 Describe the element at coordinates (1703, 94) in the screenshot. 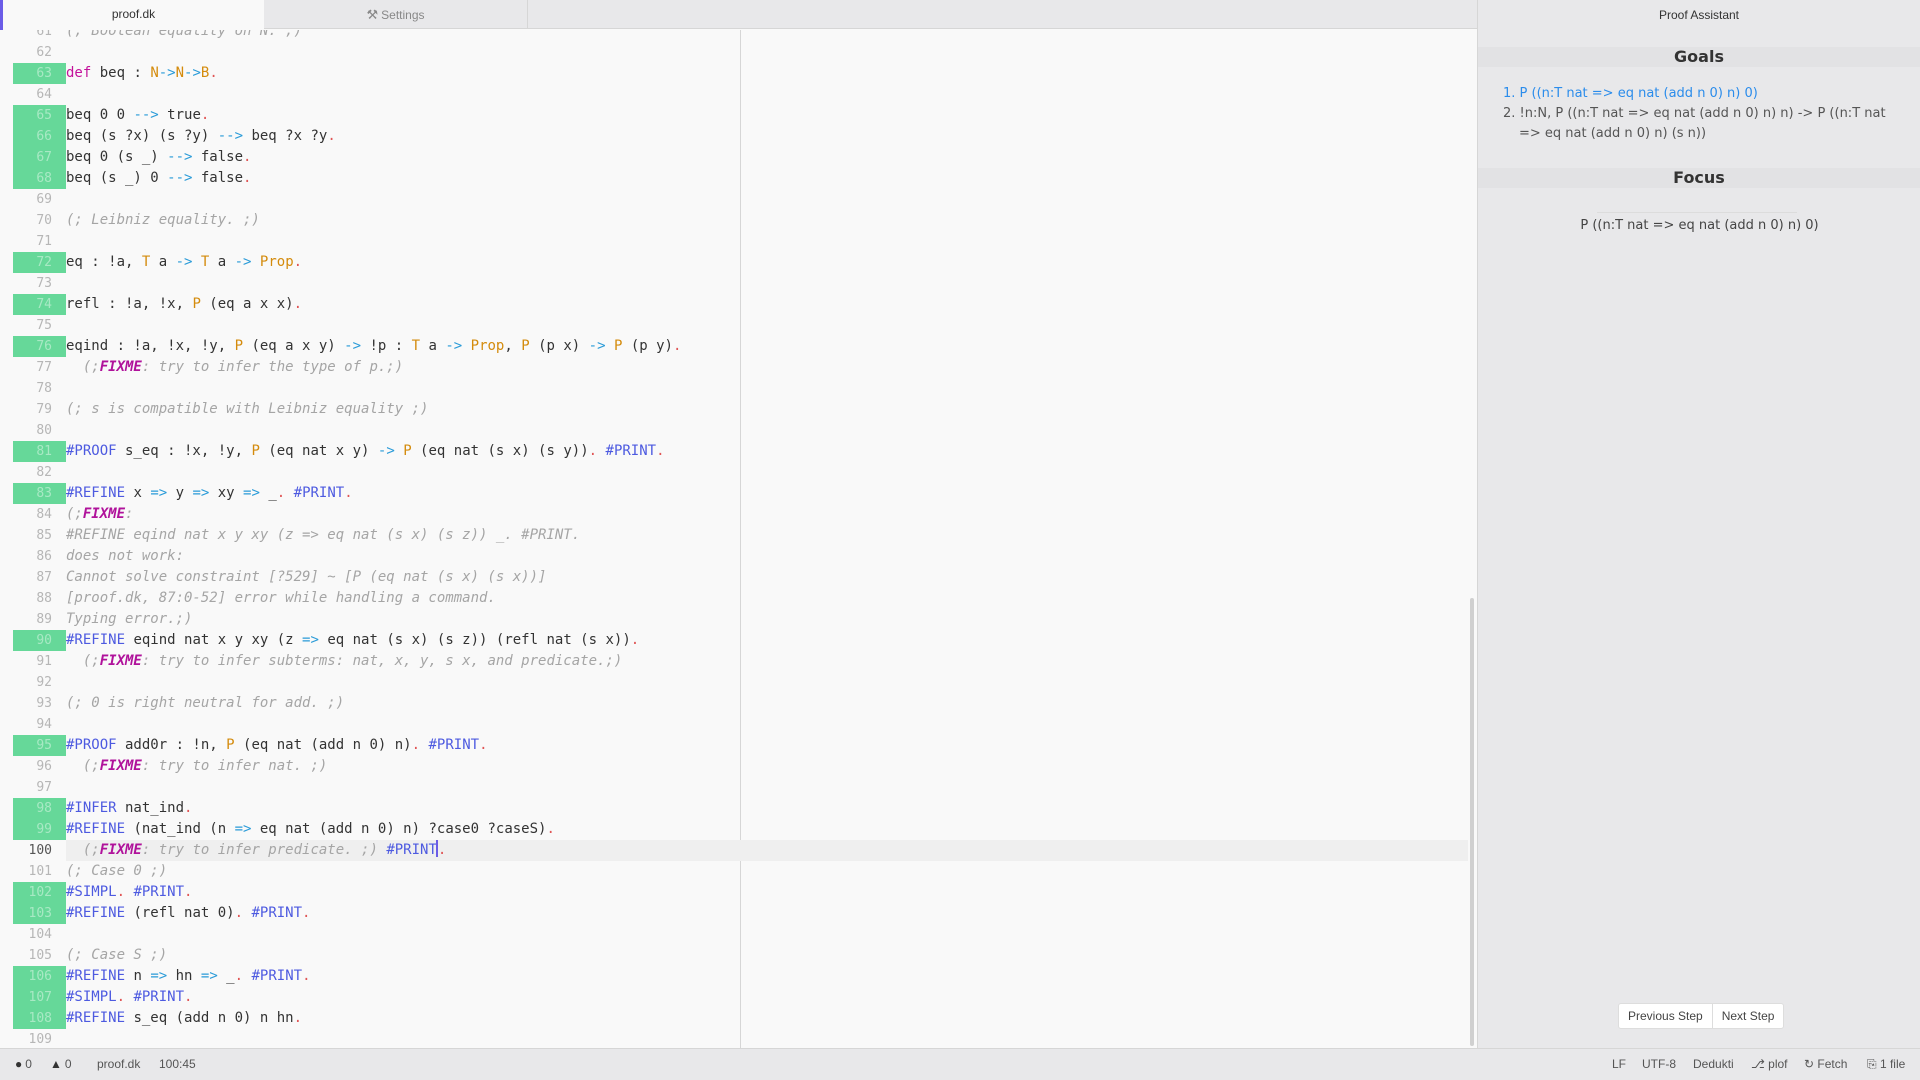

I see `goal-item: 1. P ((n:T nat => eq nat (add n 0) n) 0)` at that location.